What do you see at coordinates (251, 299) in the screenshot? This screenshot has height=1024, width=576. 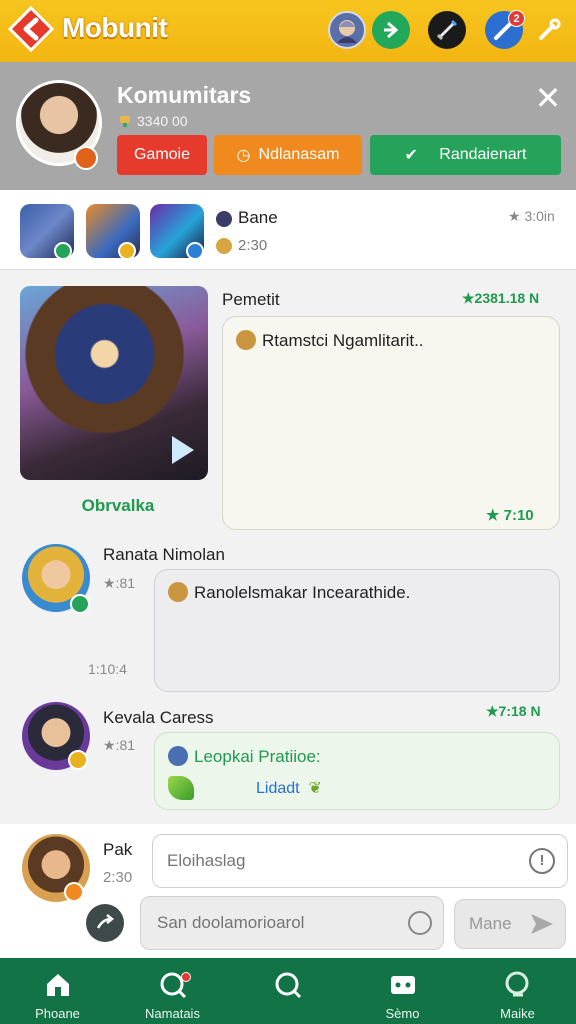 I see `post-author: Pemetit` at bounding box center [251, 299].